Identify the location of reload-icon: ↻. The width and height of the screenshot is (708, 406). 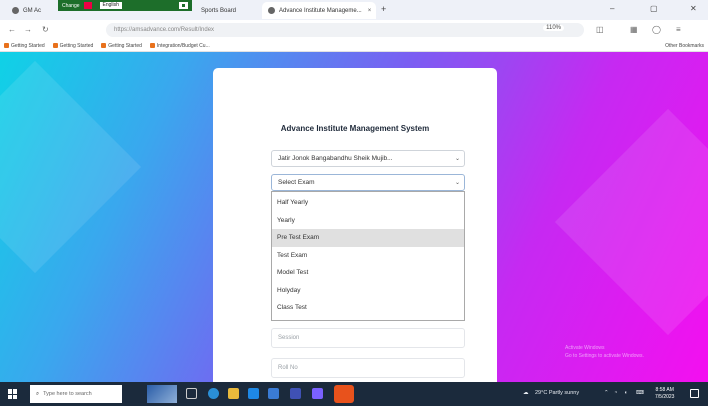
(45, 29).